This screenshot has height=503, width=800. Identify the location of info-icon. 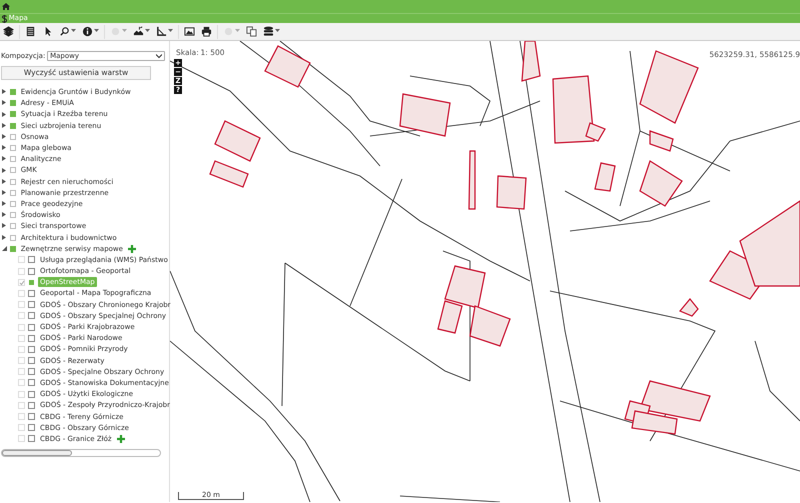
(87, 31).